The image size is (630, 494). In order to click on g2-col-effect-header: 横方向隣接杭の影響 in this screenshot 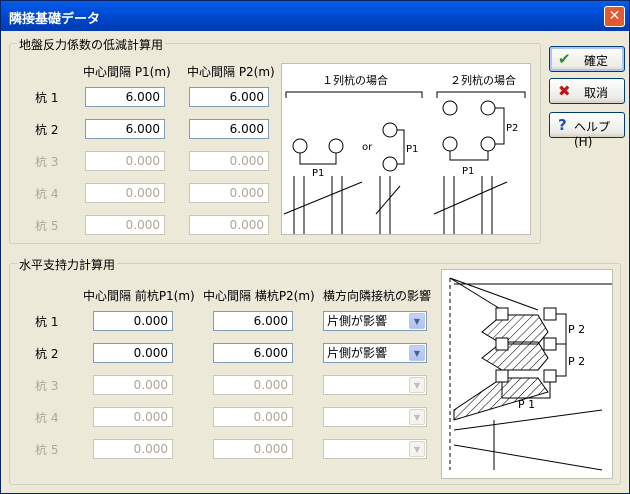, I will do `click(377, 296)`.